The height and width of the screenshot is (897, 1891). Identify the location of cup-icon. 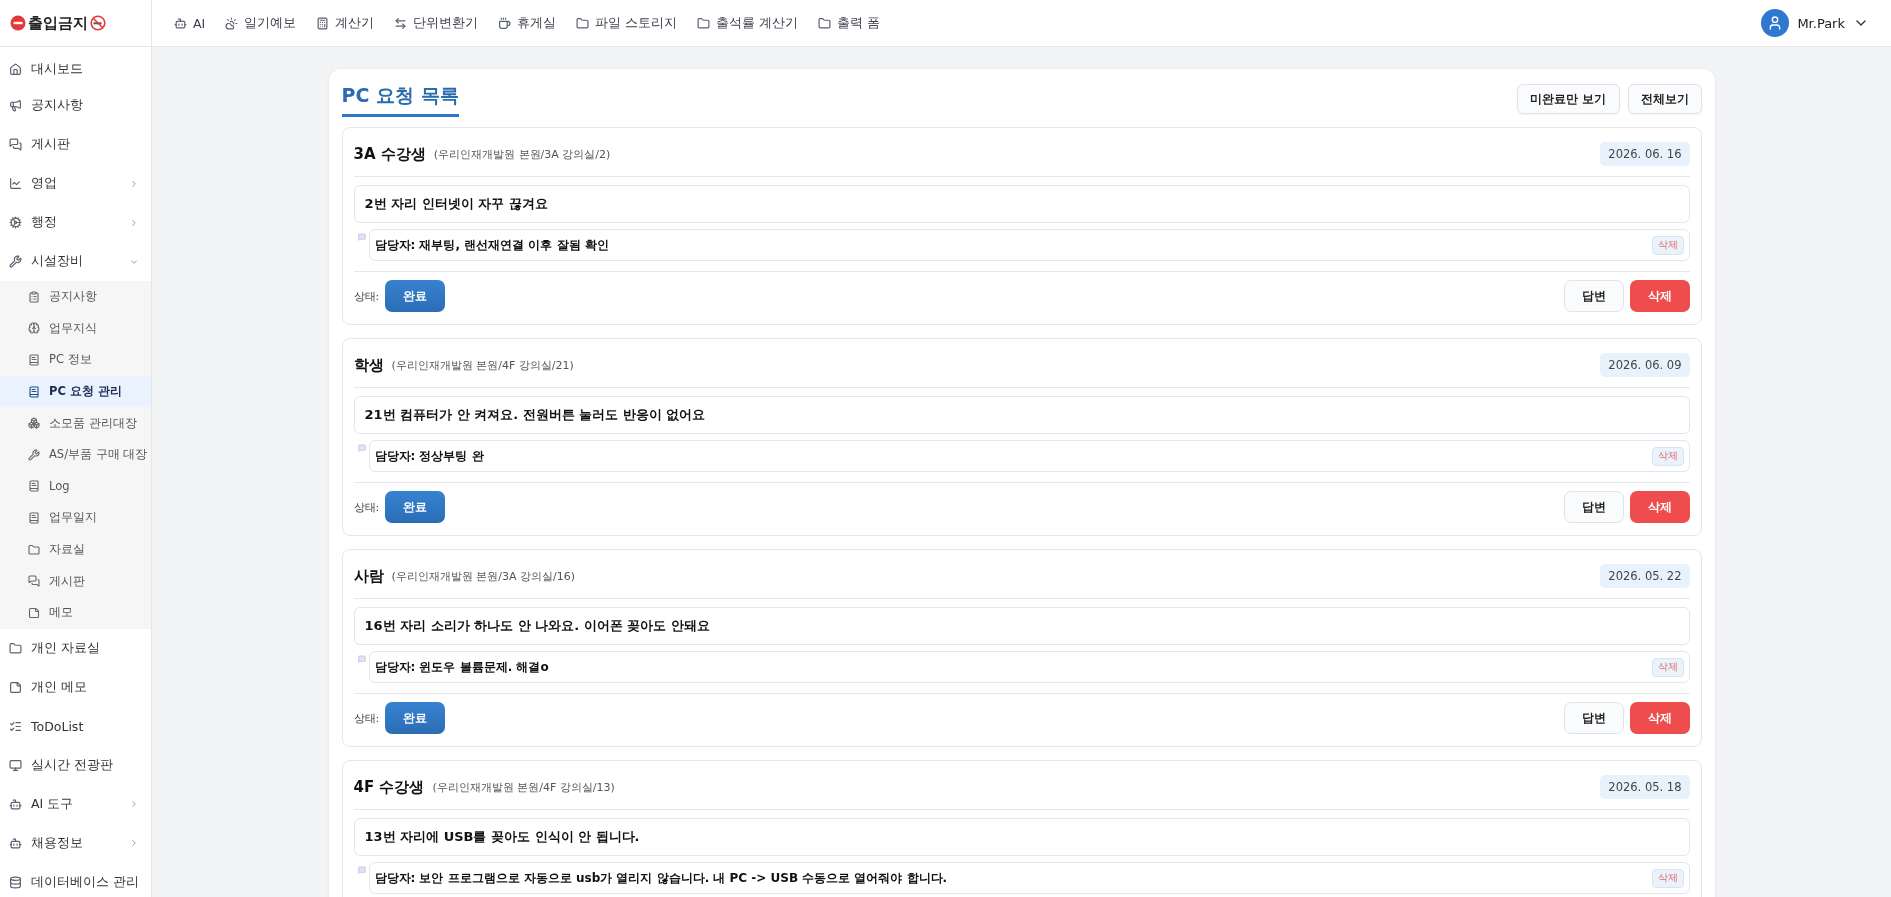
(505, 23).